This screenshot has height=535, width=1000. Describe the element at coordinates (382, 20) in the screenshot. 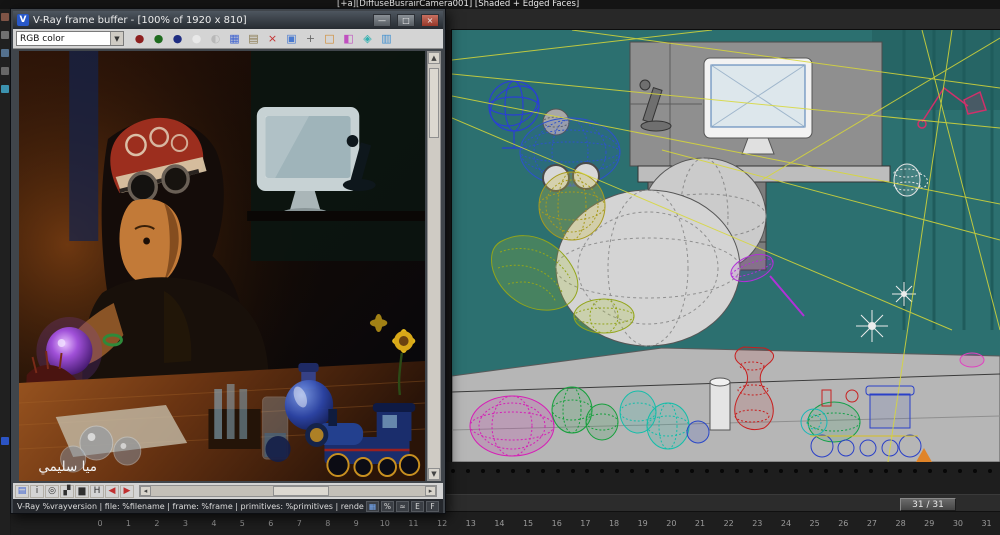

I see `minimize-button: —` at that location.